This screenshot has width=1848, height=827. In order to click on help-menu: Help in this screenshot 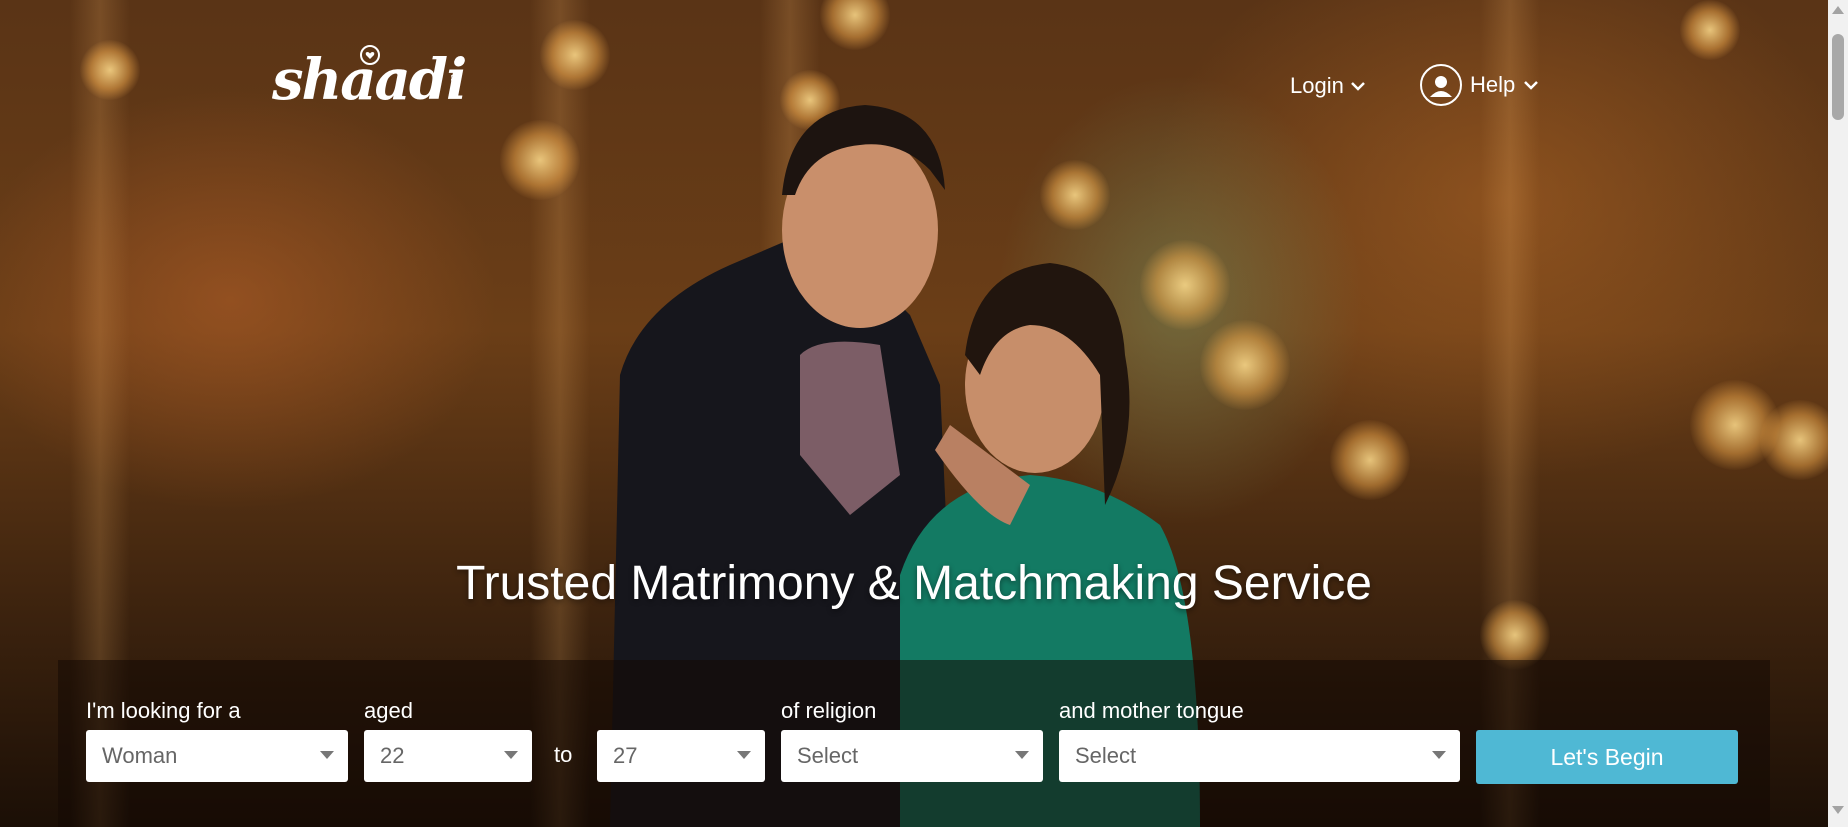, I will do `click(1479, 85)`.